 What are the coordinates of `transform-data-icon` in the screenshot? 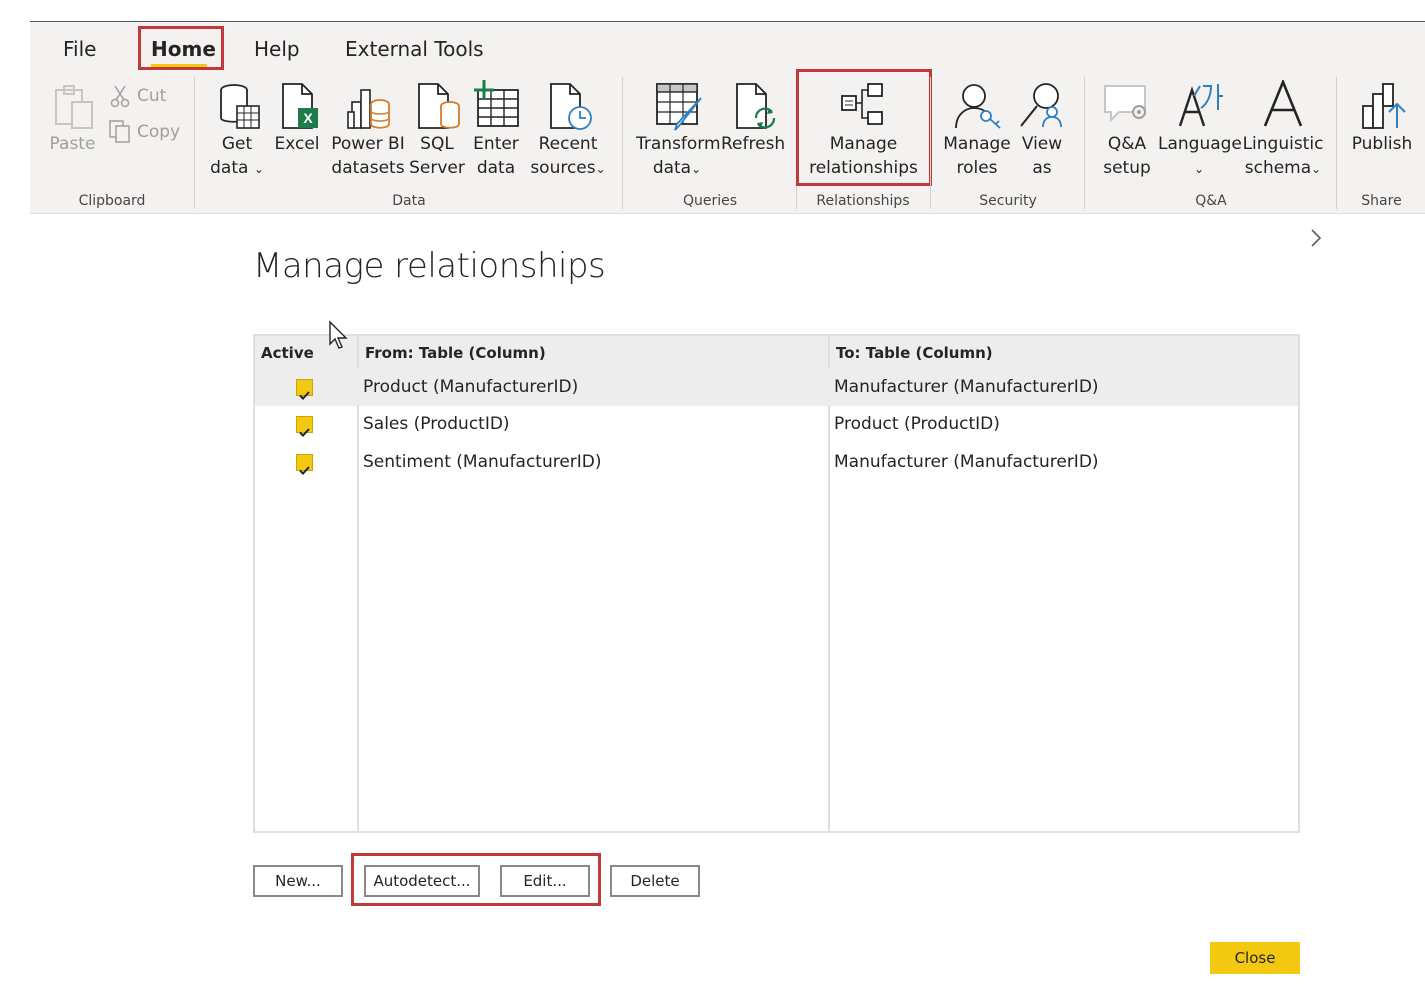 It's located at (680, 109).